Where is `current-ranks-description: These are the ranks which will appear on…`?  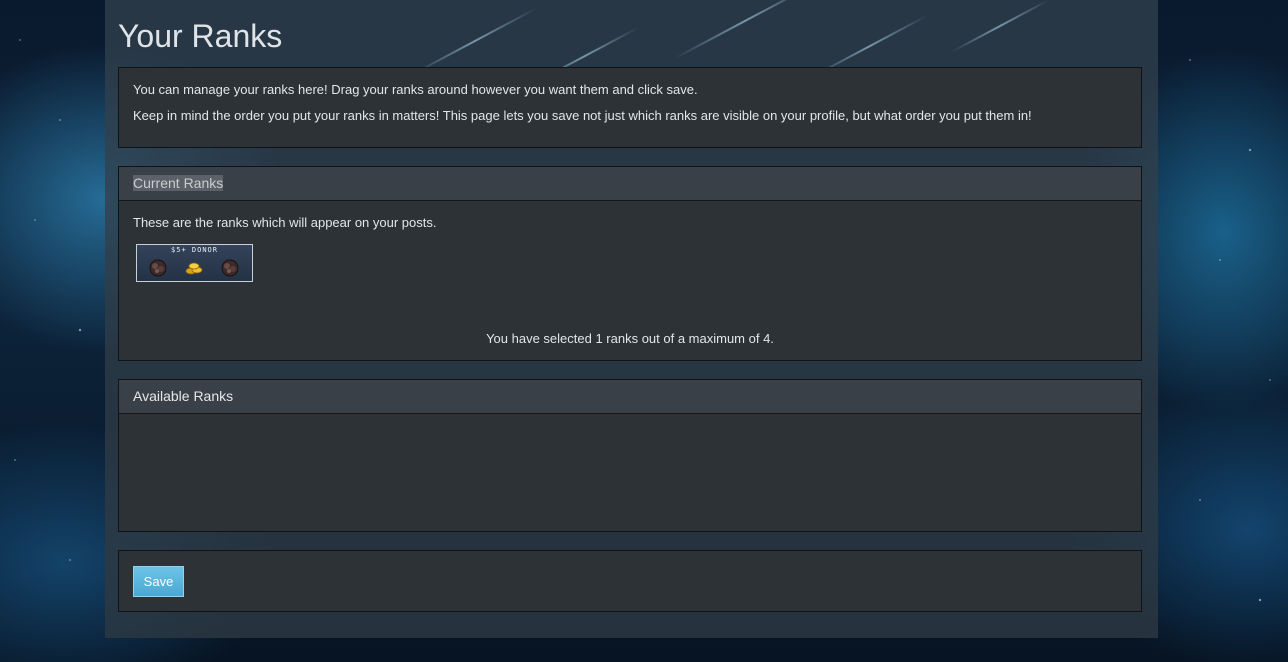 current-ranks-description: These are the ranks which will appear on… is located at coordinates (285, 222).